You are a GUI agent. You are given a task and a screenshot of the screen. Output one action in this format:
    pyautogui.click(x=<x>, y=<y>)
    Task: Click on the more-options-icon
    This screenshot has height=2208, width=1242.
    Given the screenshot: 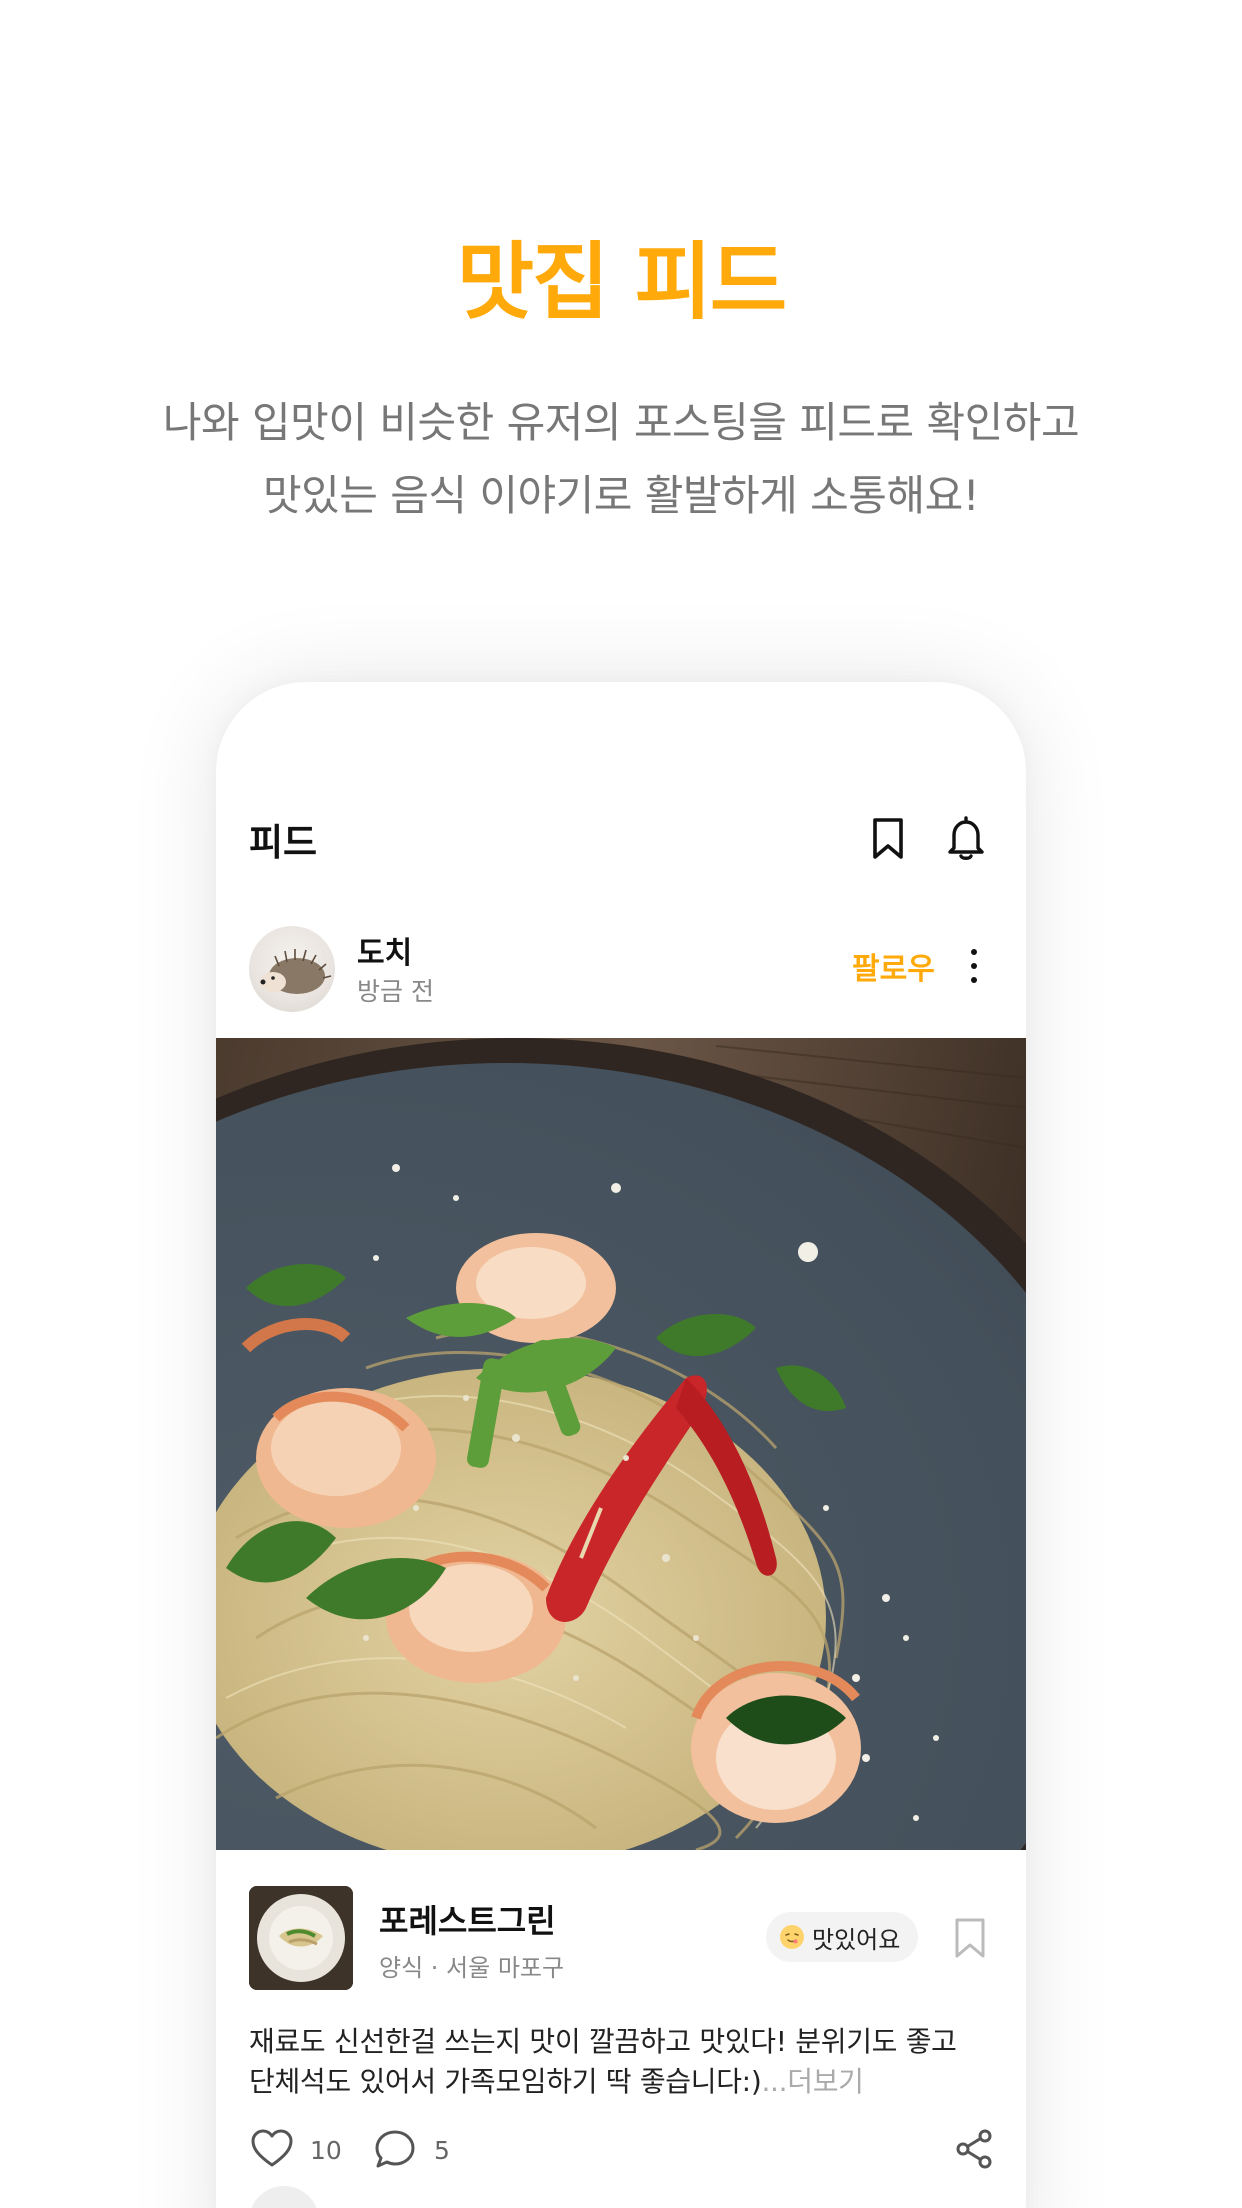 What is the action you would take?
    pyautogui.click(x=974, y=966)
    